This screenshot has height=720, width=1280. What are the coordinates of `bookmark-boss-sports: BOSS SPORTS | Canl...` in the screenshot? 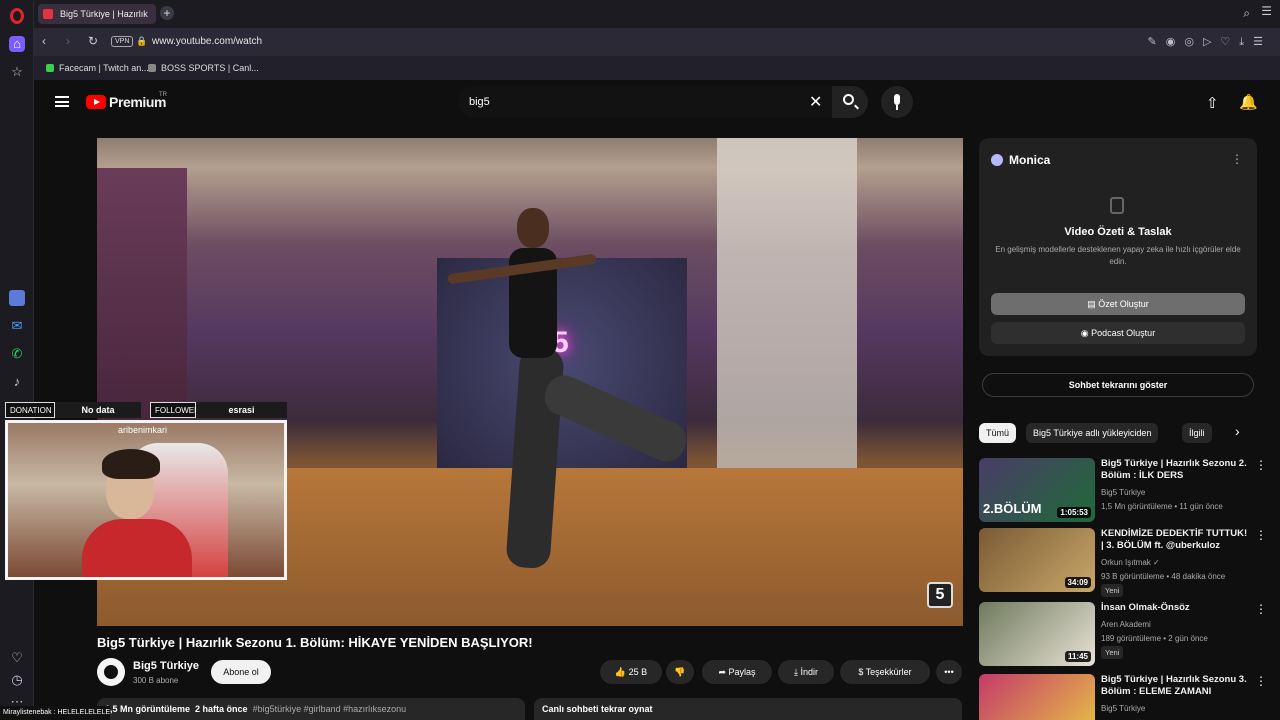 It's located at (203, 68).